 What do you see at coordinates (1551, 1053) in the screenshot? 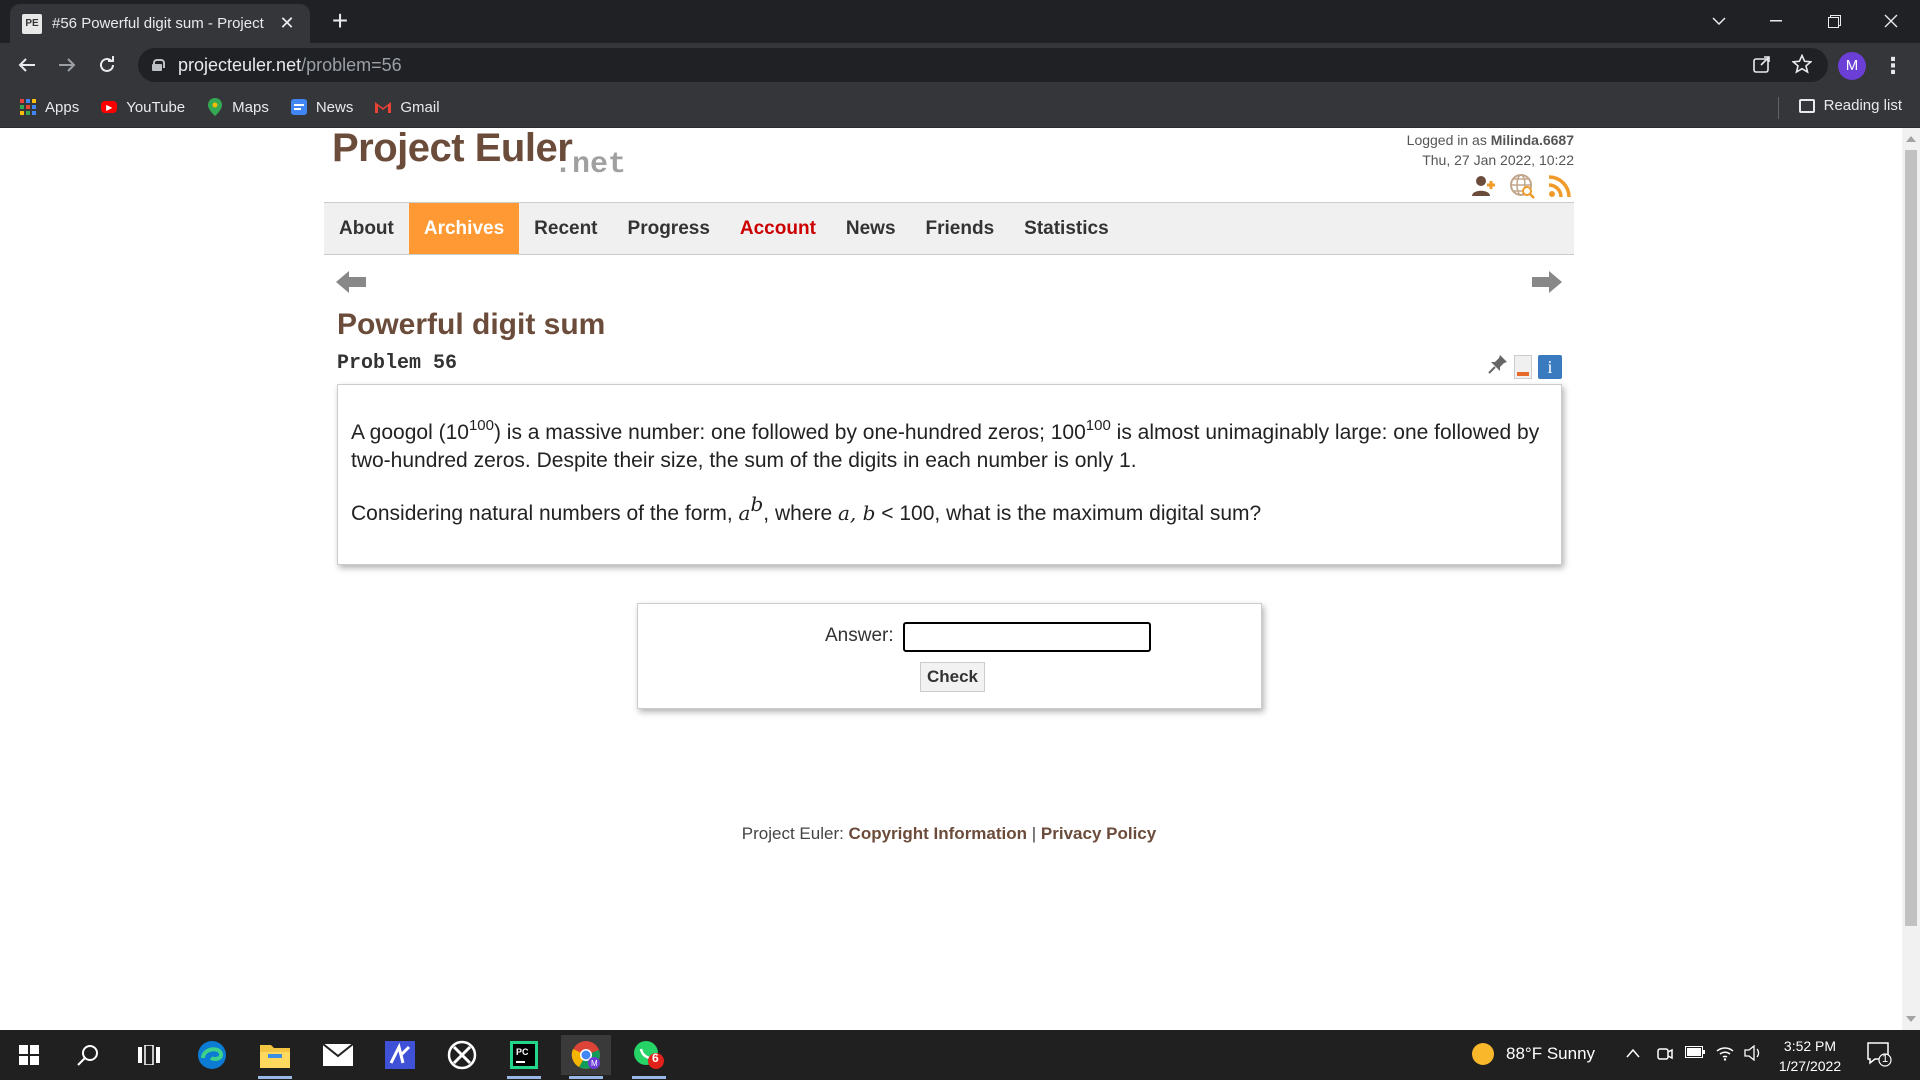
I see `weather-text: 88°F Sunny` at bounding box center [1551, 1053].